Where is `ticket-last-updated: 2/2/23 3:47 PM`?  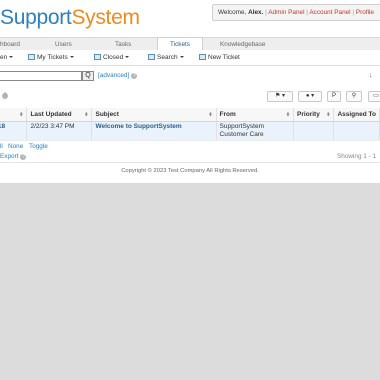 ticket-last-updated: 2/2/23 3:47 PM is located at coordinates (59, 131).